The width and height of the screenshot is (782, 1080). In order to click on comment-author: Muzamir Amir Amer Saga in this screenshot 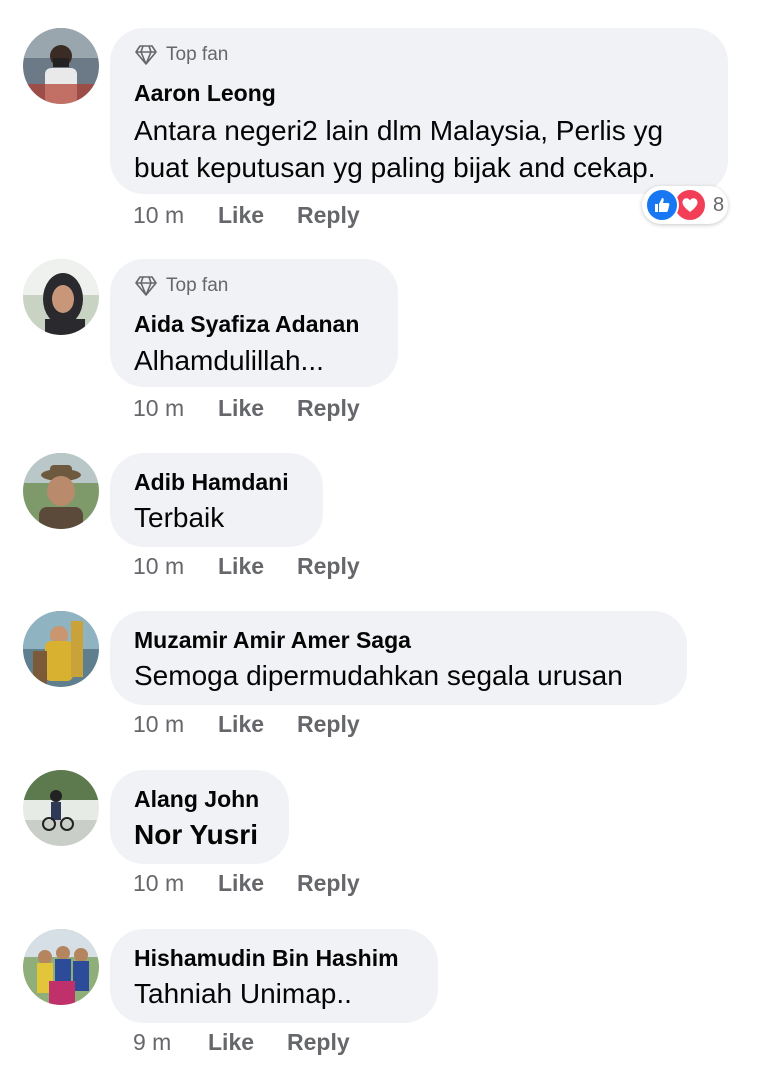, I will do `click(272, 640)`.